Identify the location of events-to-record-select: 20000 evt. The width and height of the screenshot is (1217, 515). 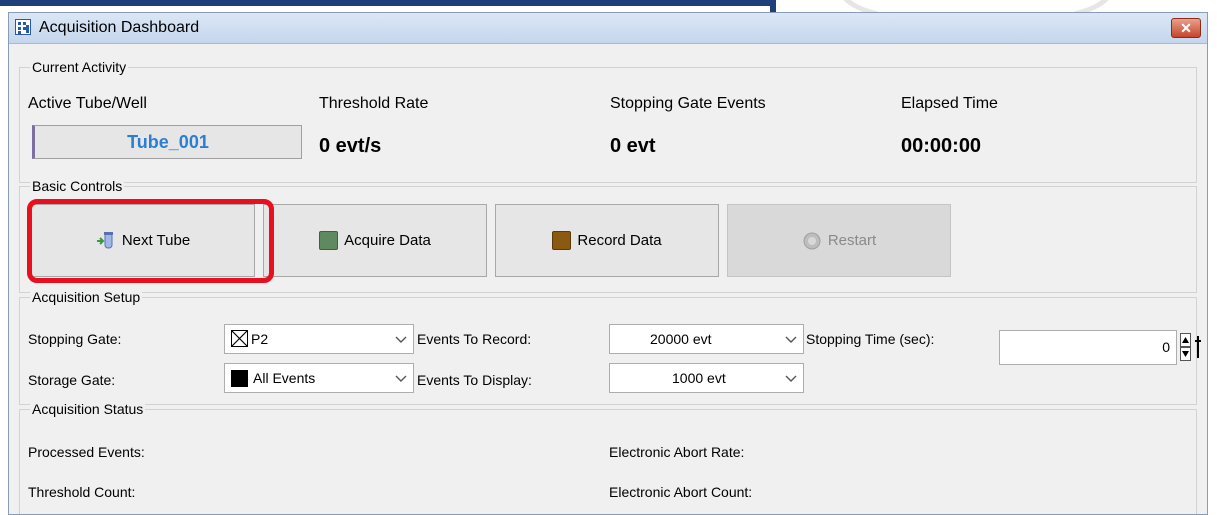
(706, 339).